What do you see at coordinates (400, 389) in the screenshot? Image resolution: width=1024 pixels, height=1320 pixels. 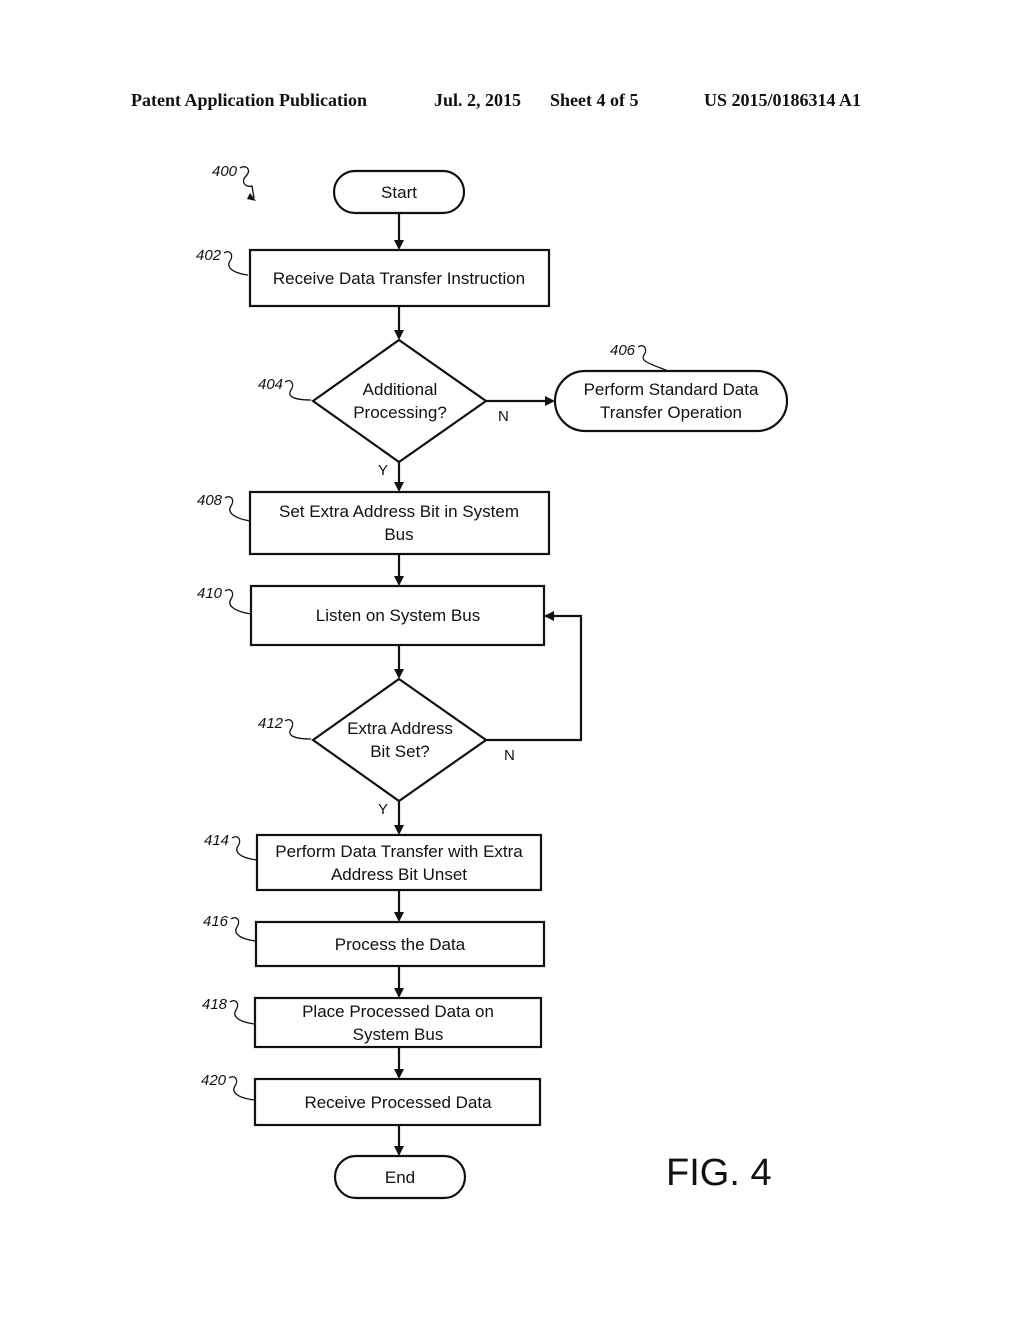 I see `decision-404-line1: Additional` at bounding box center [400, 389].